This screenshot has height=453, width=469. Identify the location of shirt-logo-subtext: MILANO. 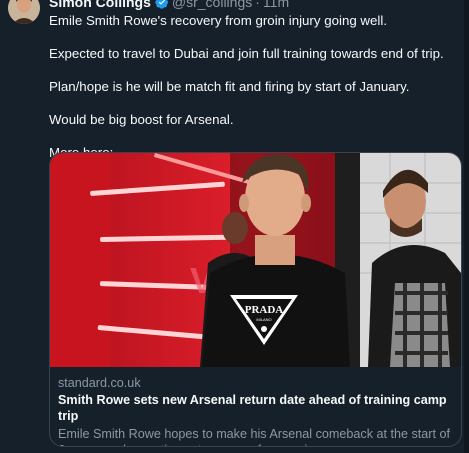
(263, 319).